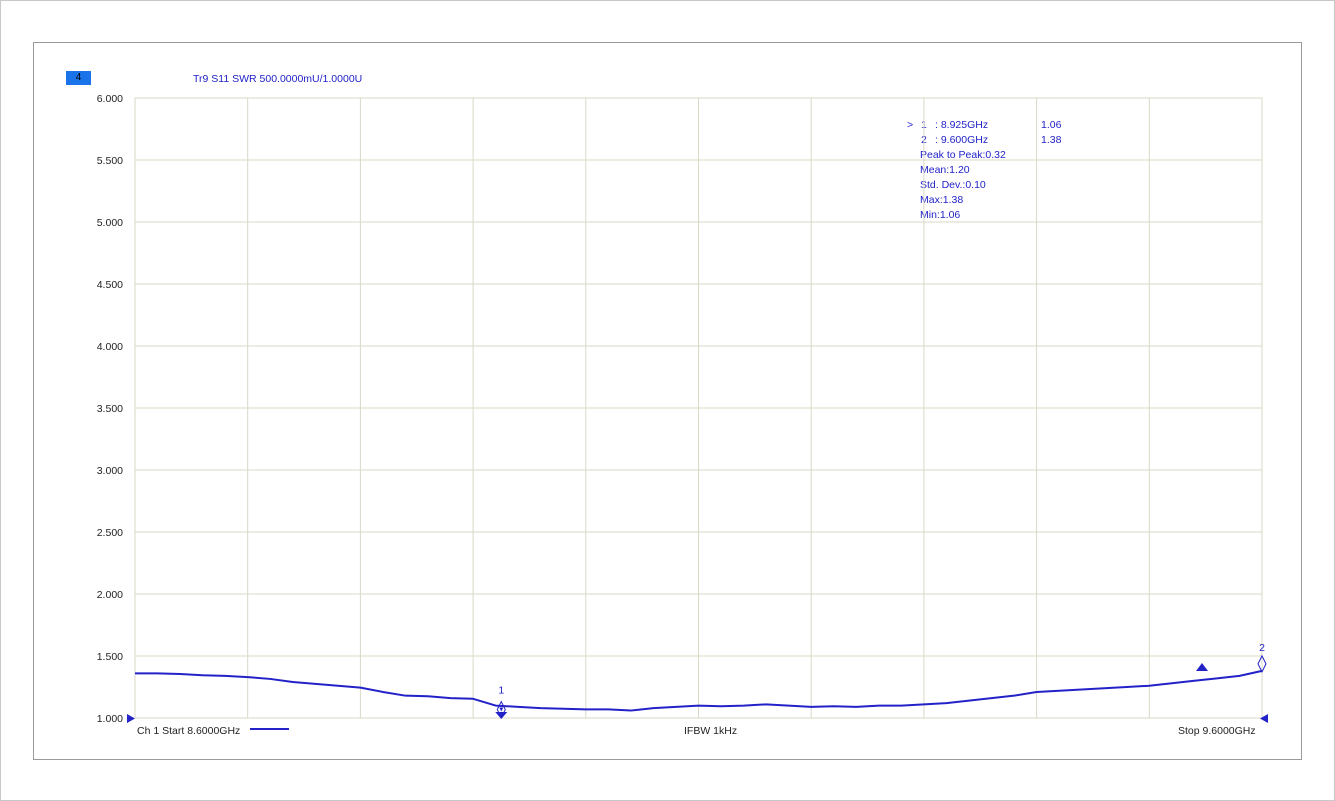 This screenshot has height=801, width=1335. I want to click on start-pointer-icon, so click(131, 718).